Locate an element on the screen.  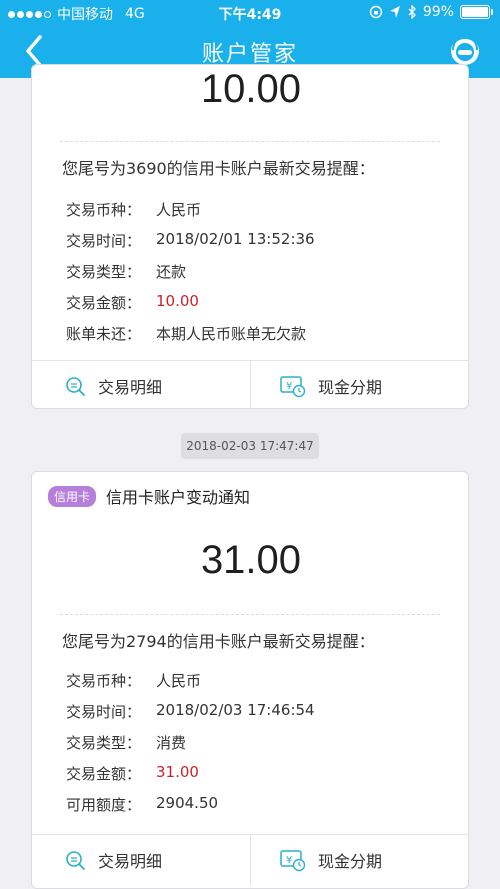
message-timestamp: 2018-02-03 17:47:47 is located at coordinates (250, 446).